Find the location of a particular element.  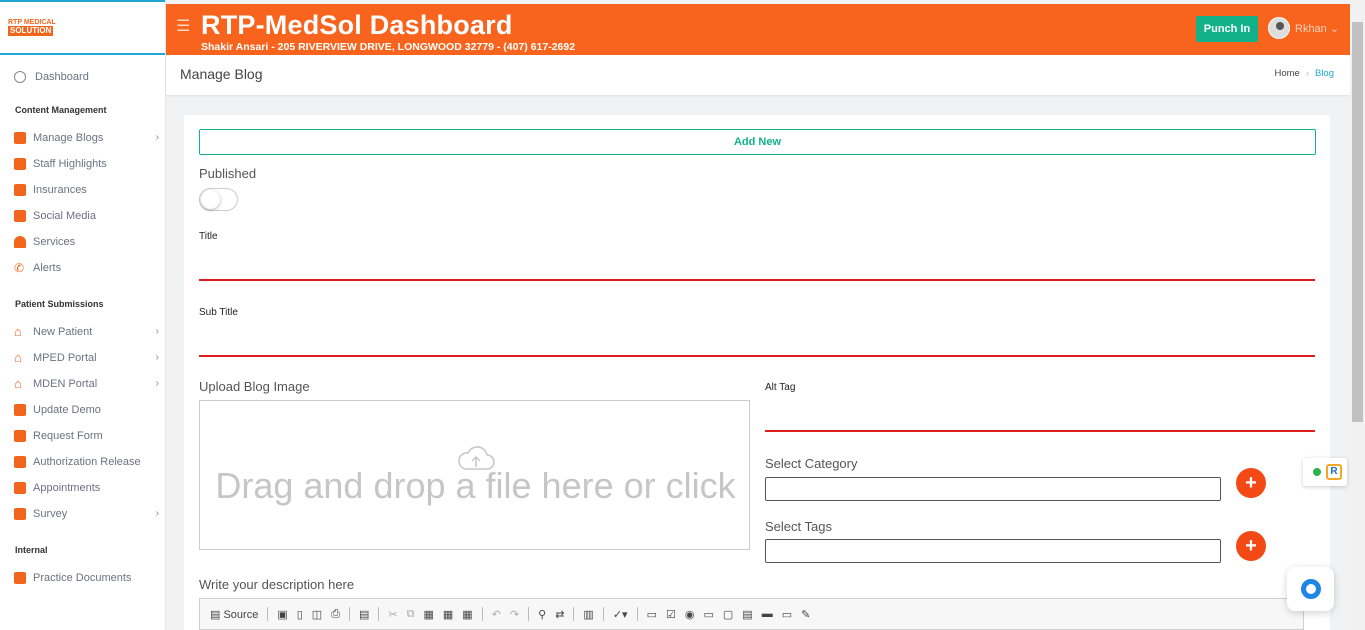

add-new-button: Add New is located at coordinates (757, 142).